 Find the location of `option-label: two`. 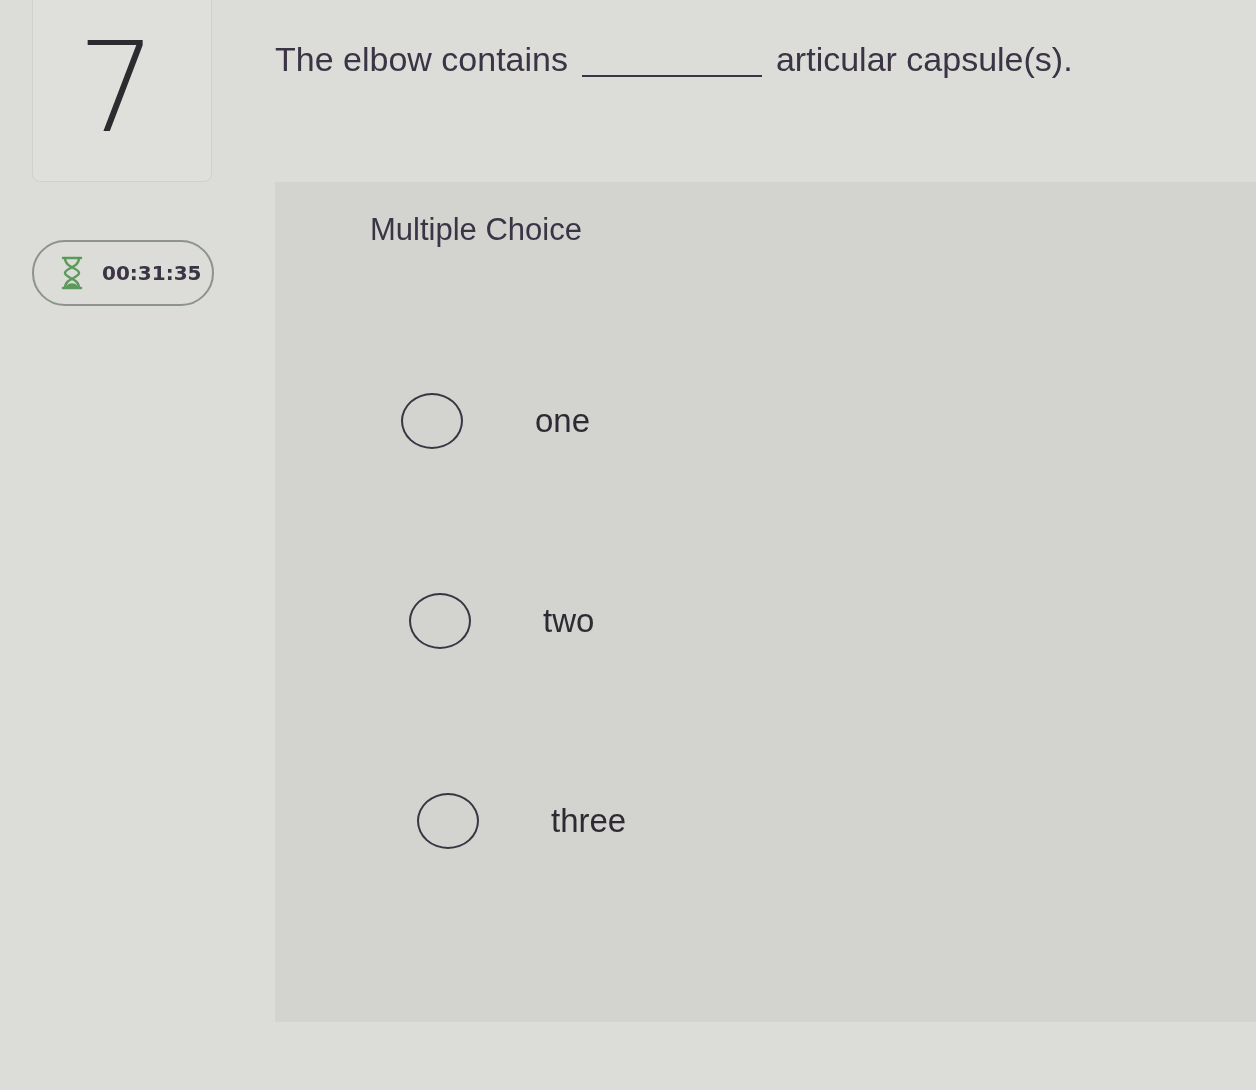

option-label: two is located at coordinates (569, 621).